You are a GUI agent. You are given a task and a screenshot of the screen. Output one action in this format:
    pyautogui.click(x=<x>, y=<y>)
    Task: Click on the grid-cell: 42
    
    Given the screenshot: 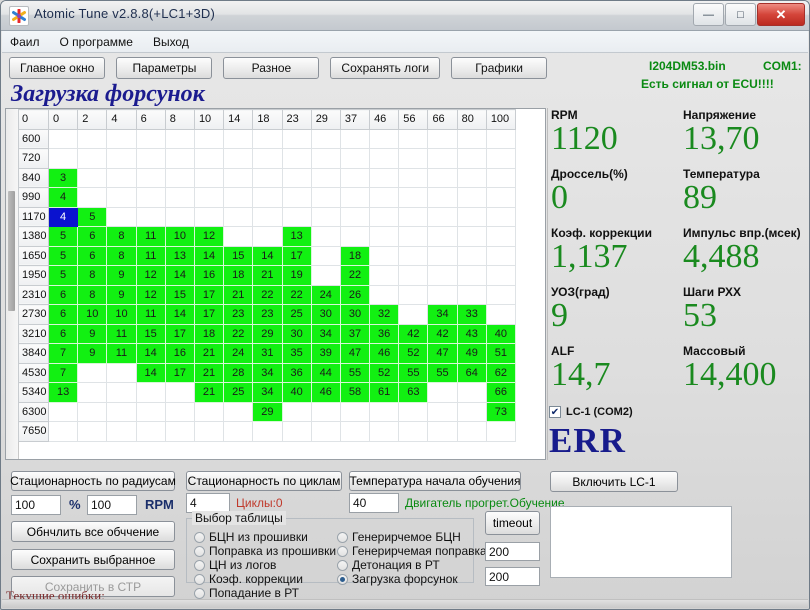 What is the action you would take?
    pyautogui.click(x=413, y=333)
    